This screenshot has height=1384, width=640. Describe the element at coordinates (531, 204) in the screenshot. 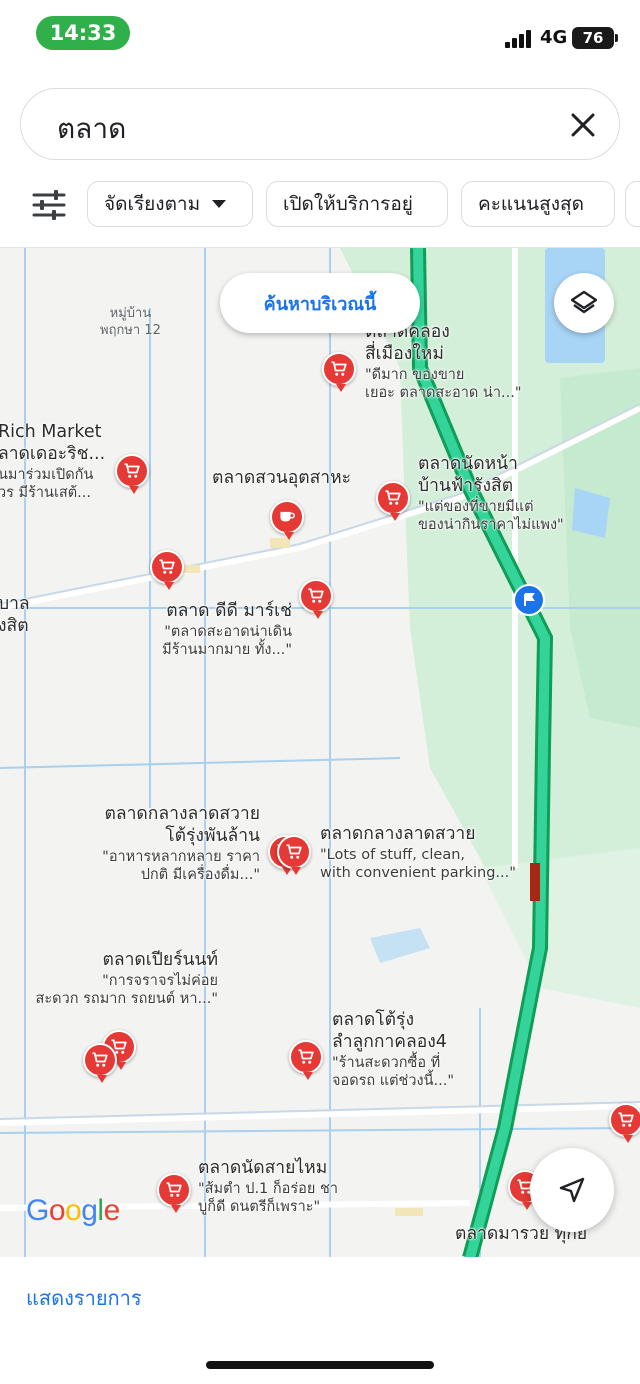

I see `top-rated-chip-label: คะแนนสูงสุด` at that location.